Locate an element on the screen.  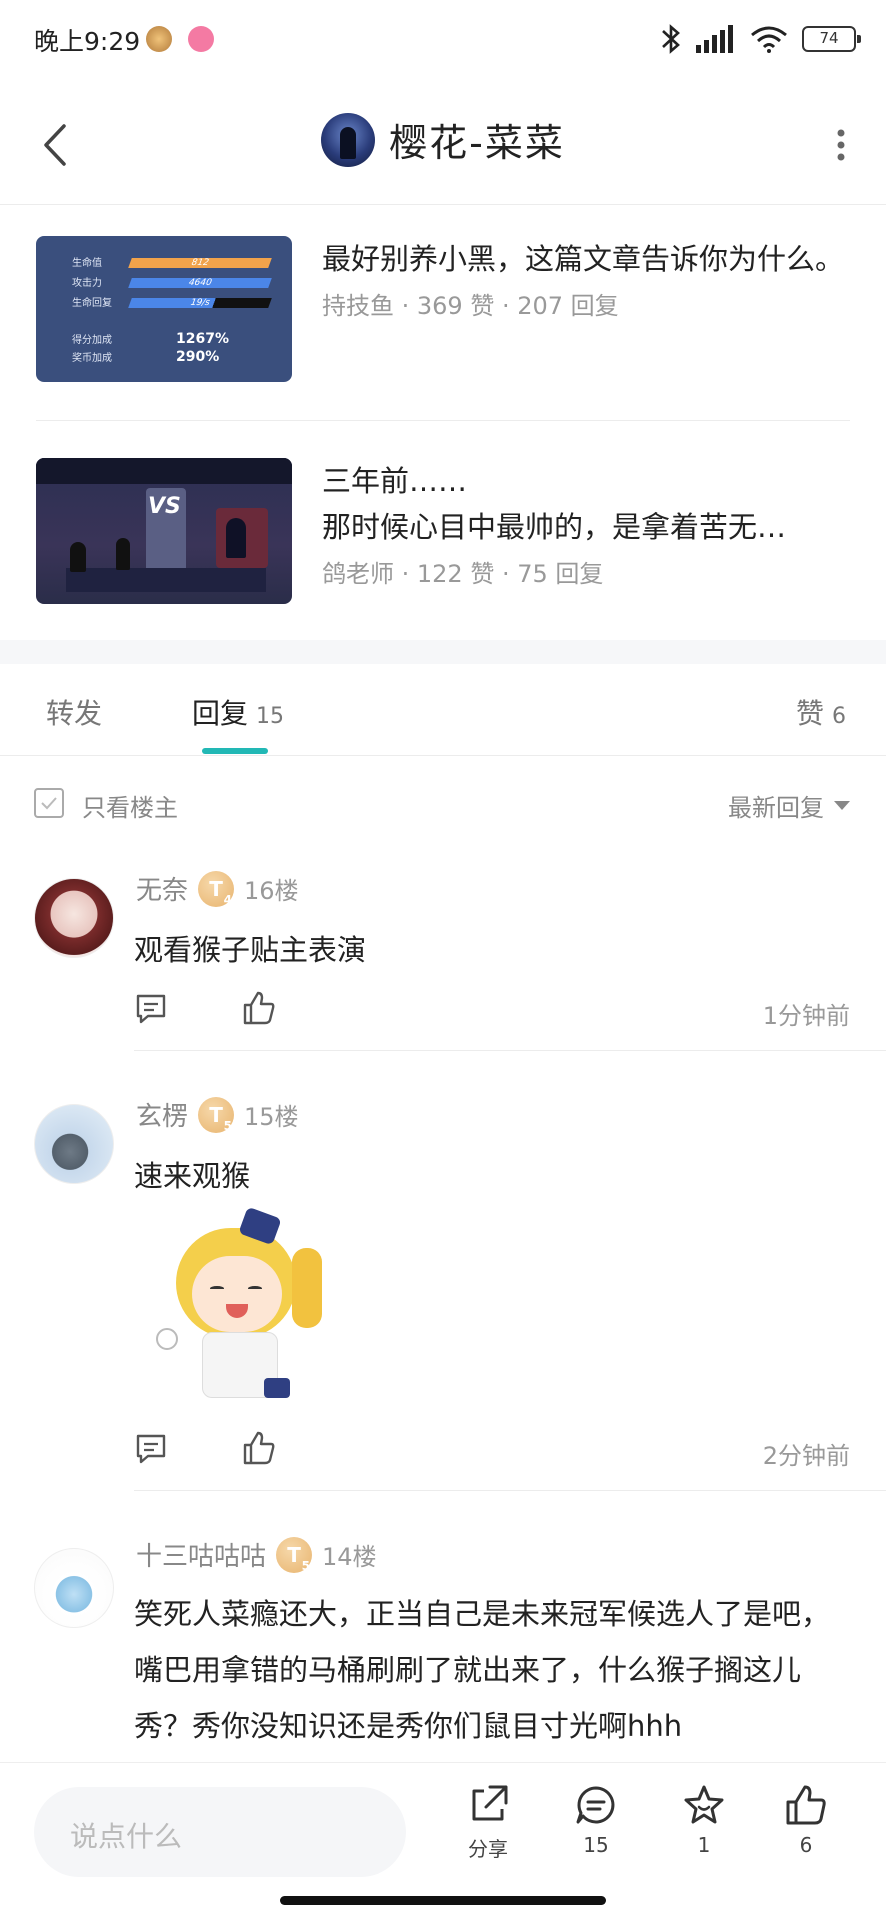
thumb-bar: 812 is located at coordinates (200, 263).